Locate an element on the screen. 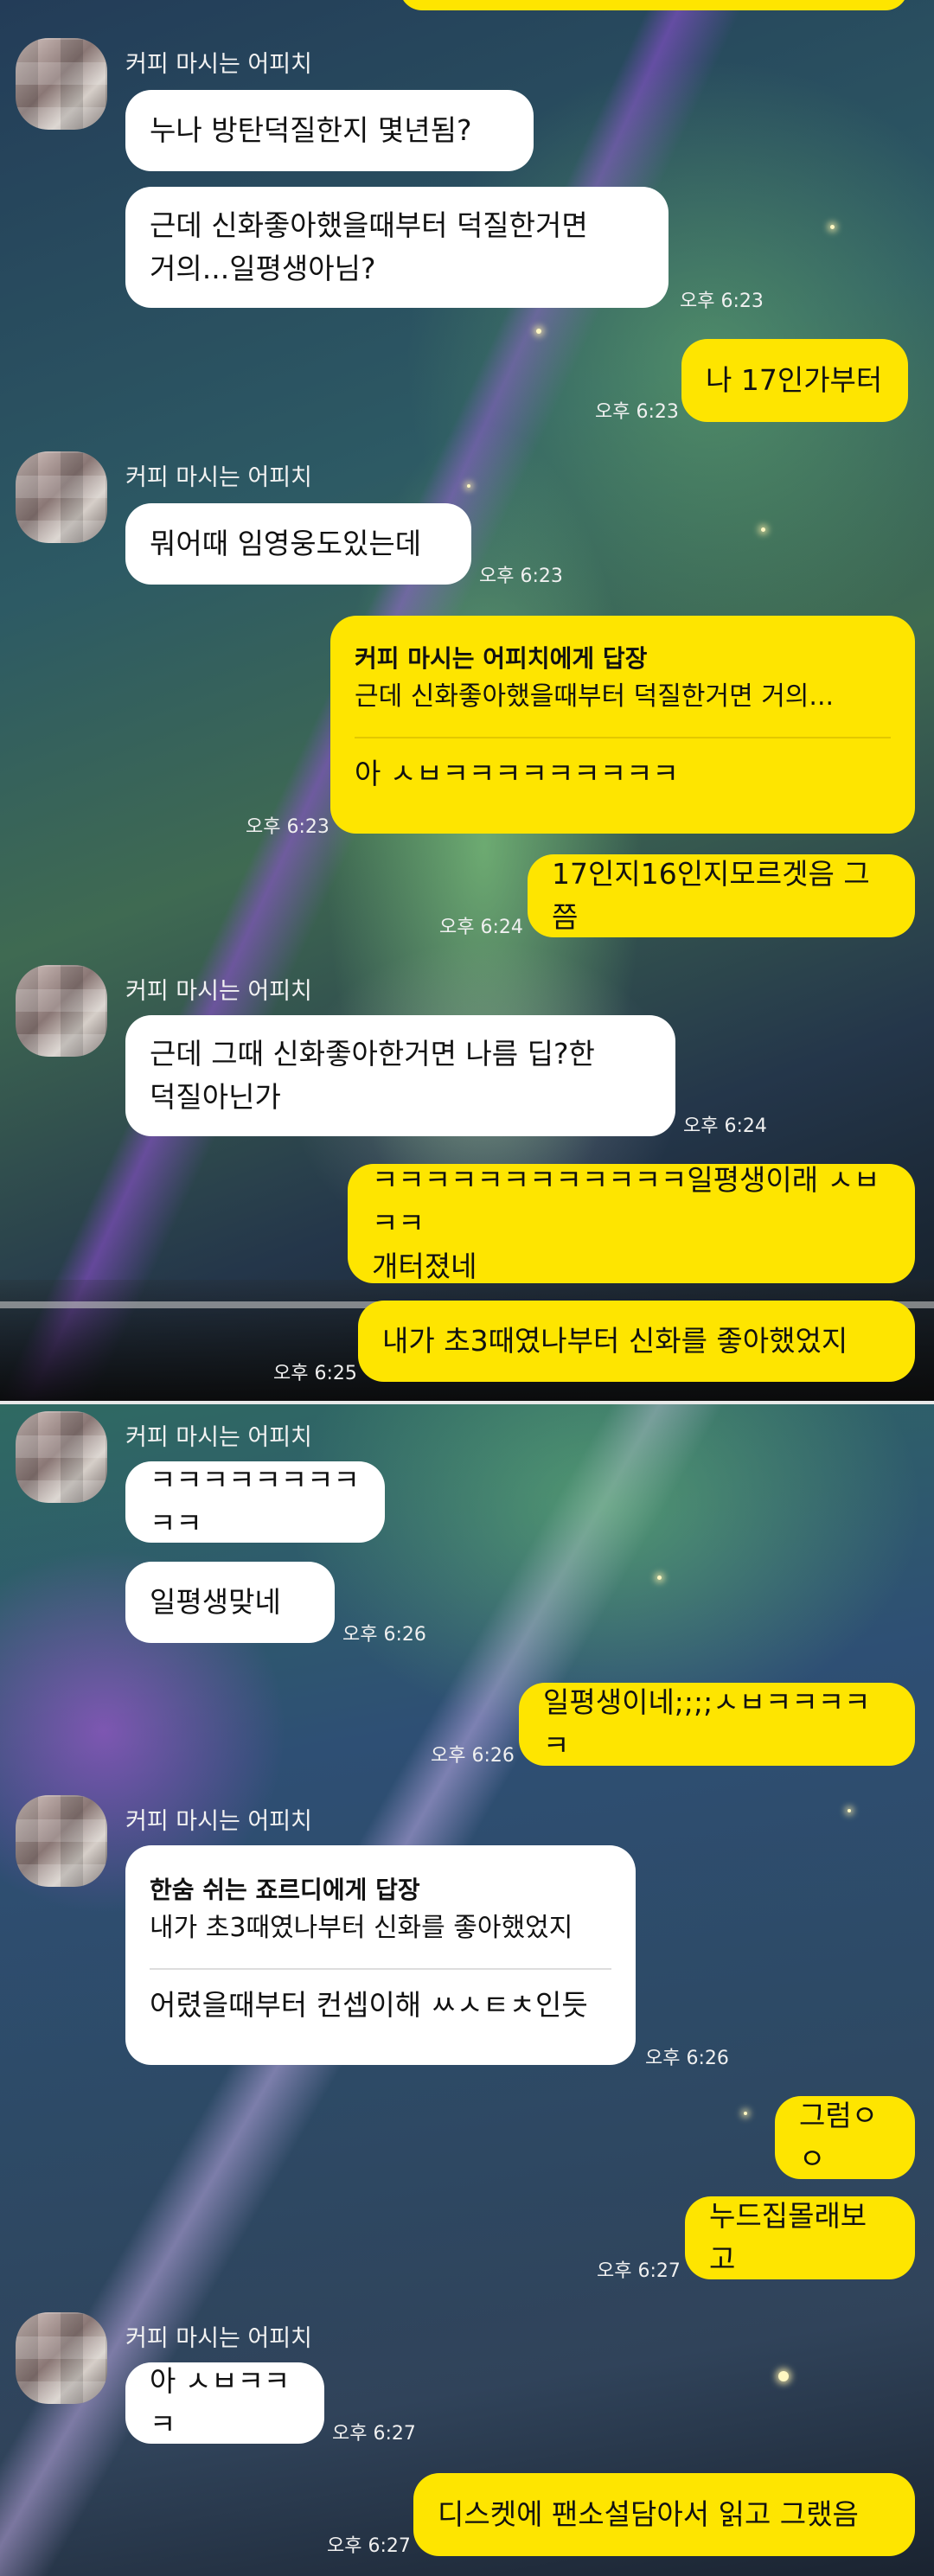 The image size is (934, 2576). message-text: 뭐어때 임영웅도있는데 is located at coordinates (286, 543).